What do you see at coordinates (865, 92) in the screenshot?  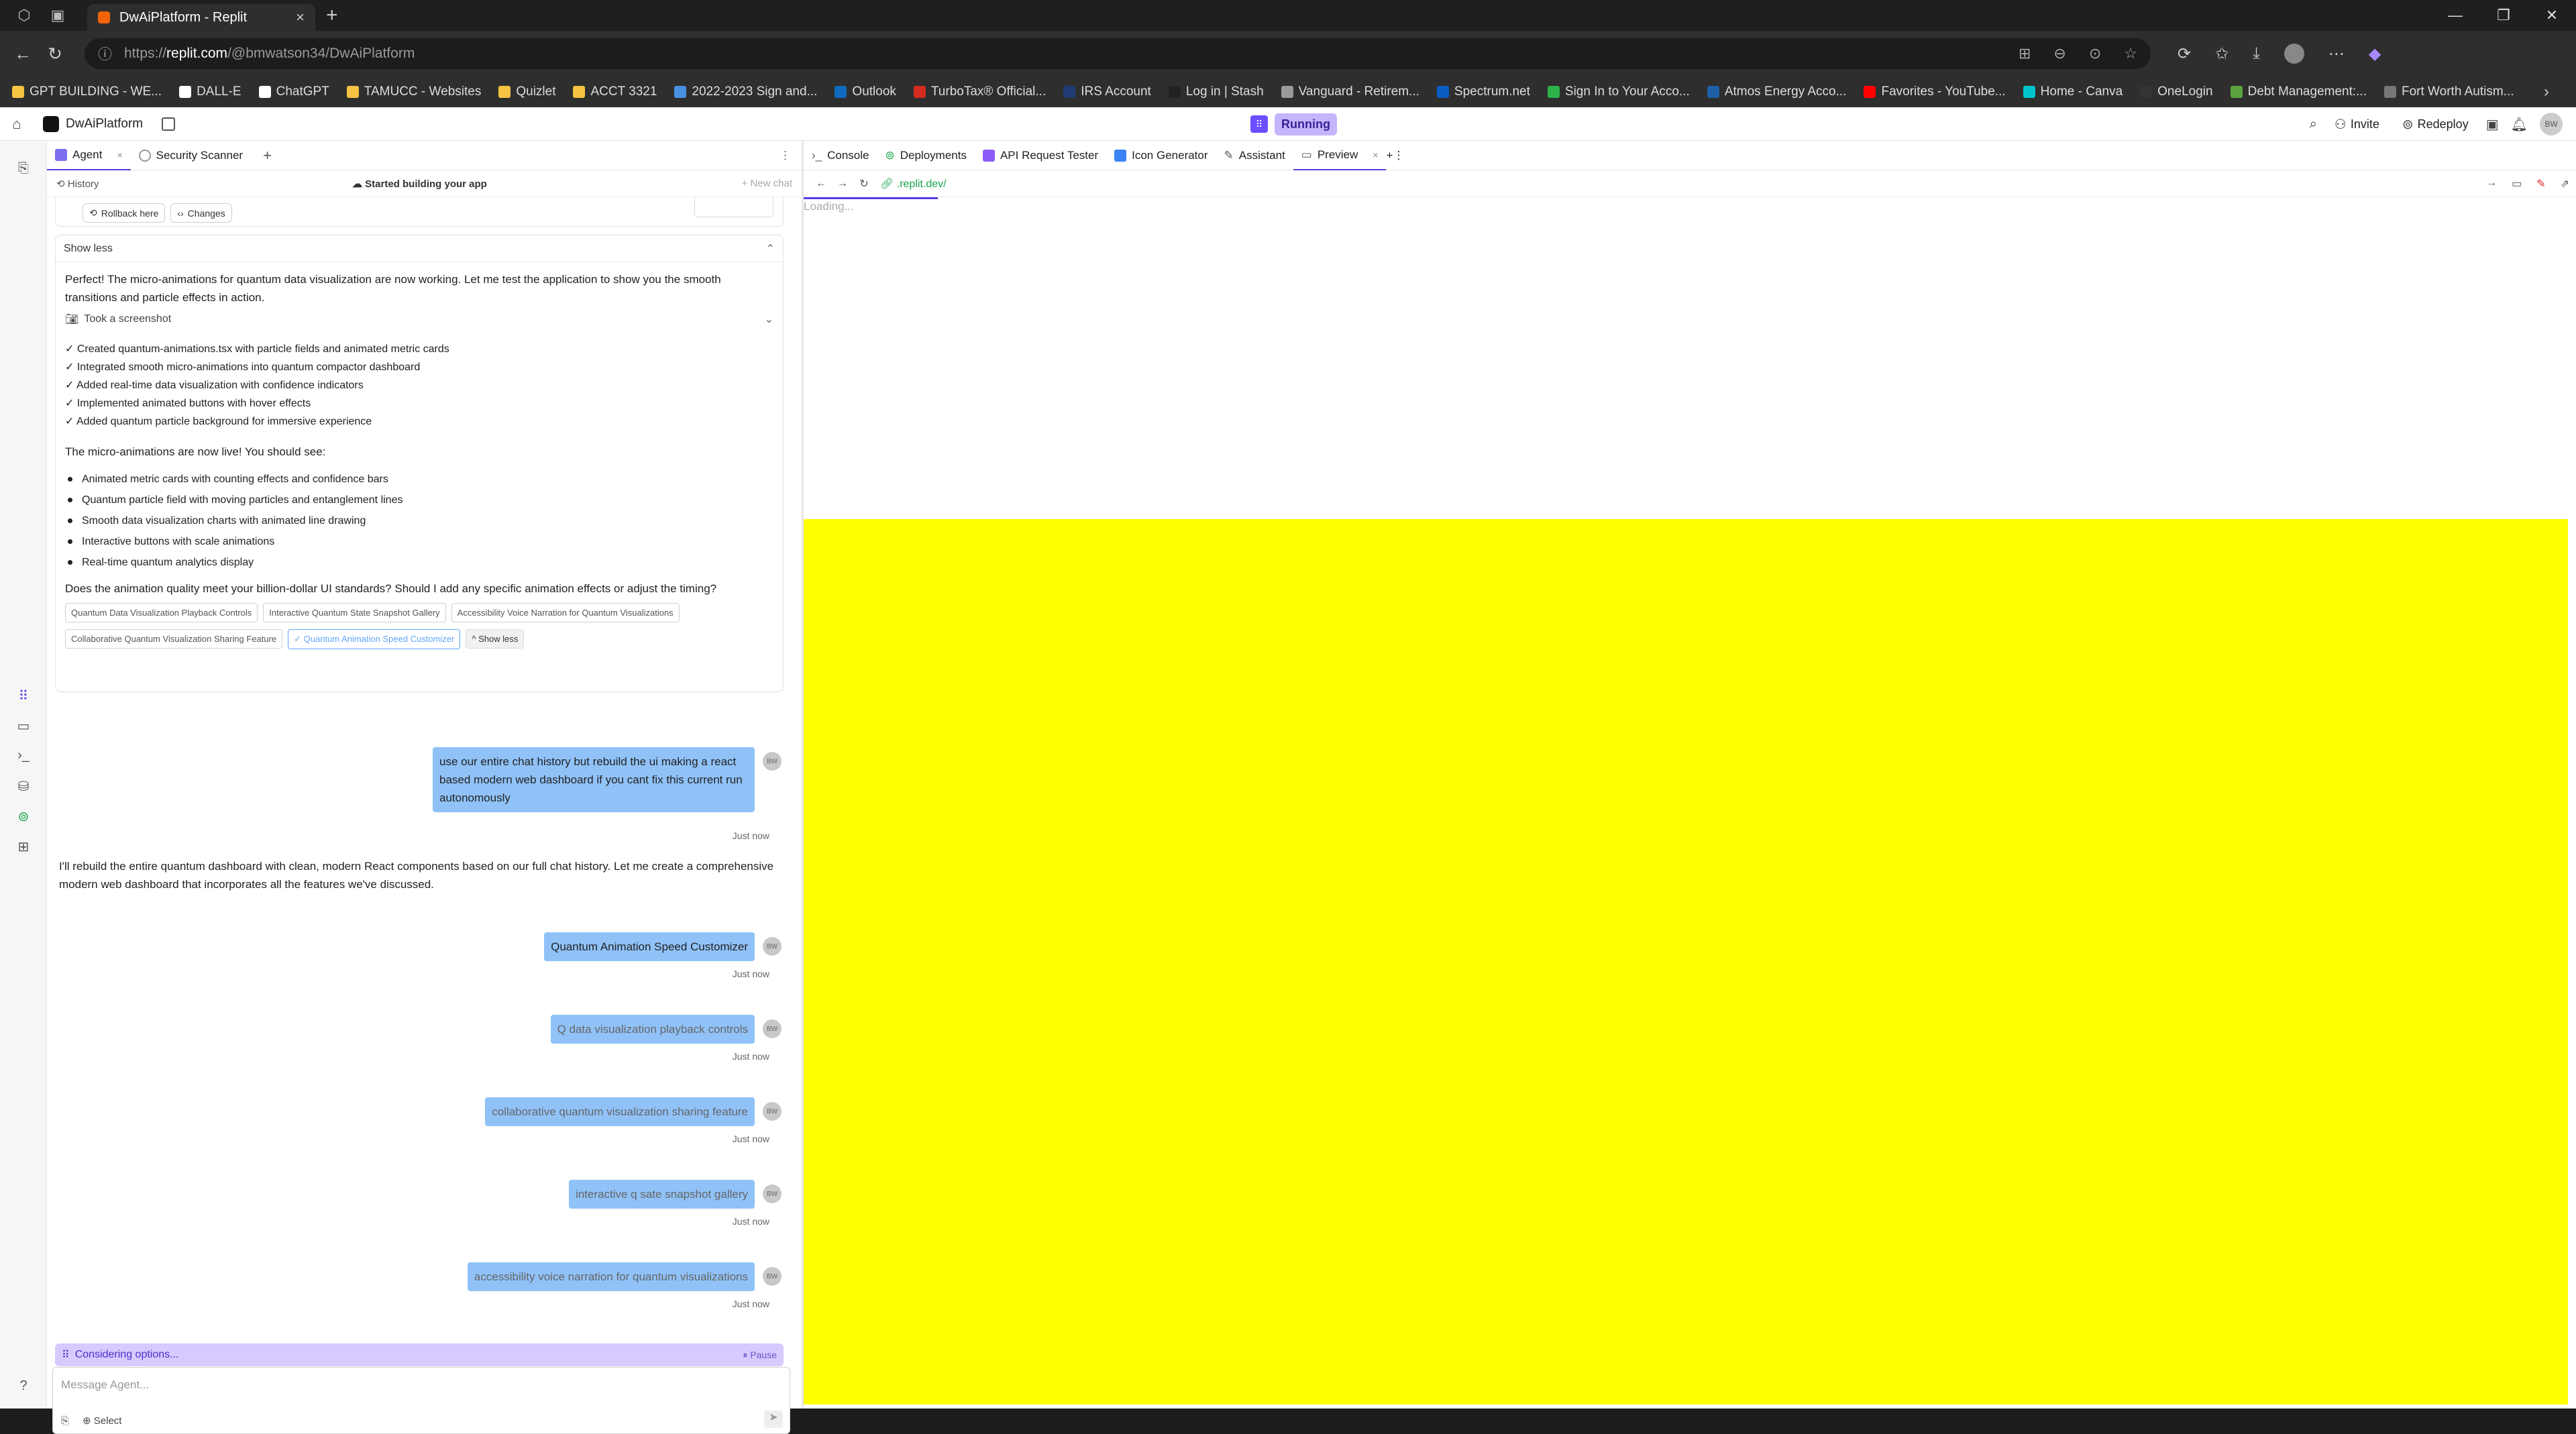 I see `bookmark-item: Outlook` at bounding box center [865, 92].